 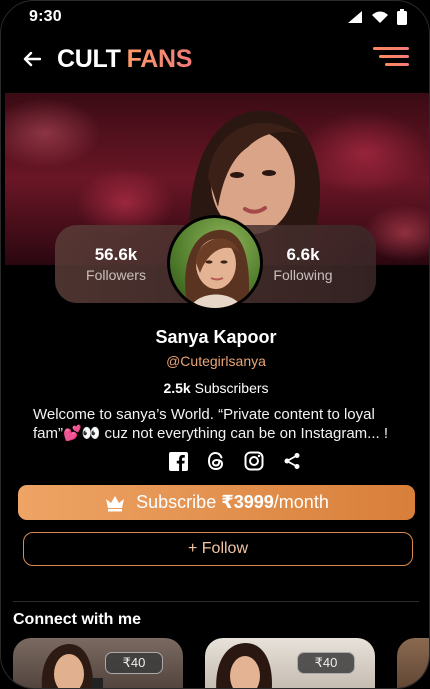 What do you see at coordinates (413, 663) in the screenshot?
I see `connect-card` at bounding box center [413, 663].